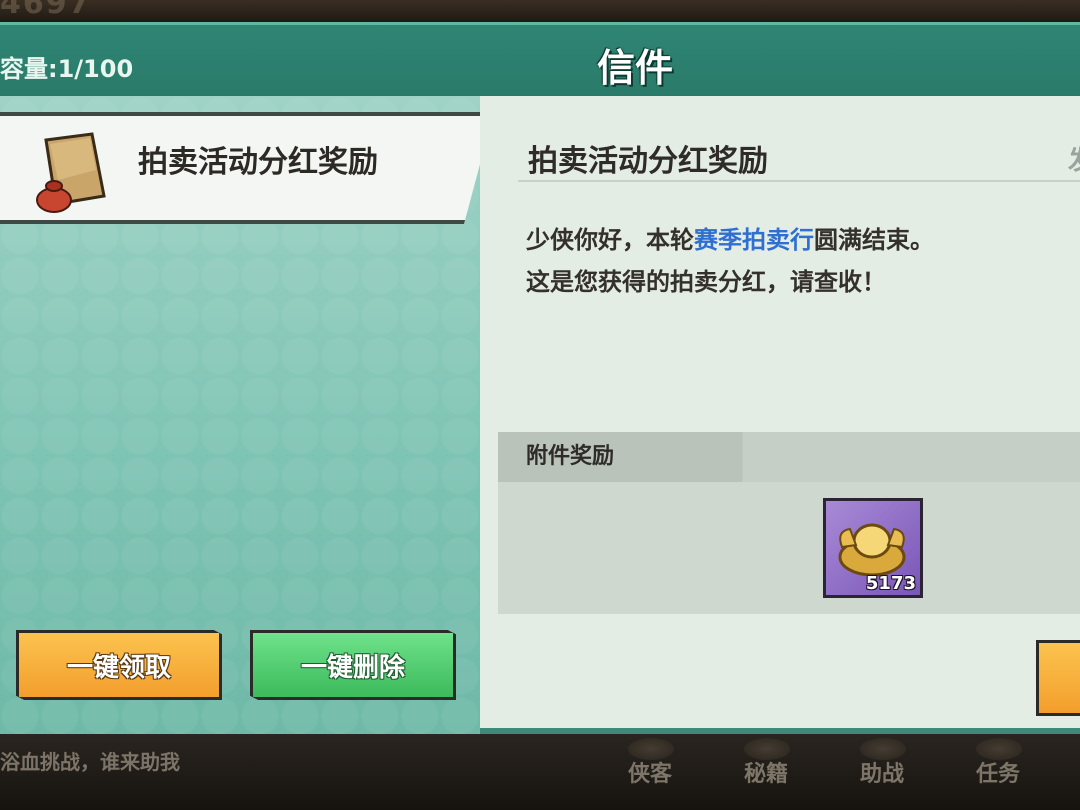  What do you see at coordinates (998, 772) in the screenshot?
I see `nav-item-tasks: 任务` at bounding box center [998, 772].